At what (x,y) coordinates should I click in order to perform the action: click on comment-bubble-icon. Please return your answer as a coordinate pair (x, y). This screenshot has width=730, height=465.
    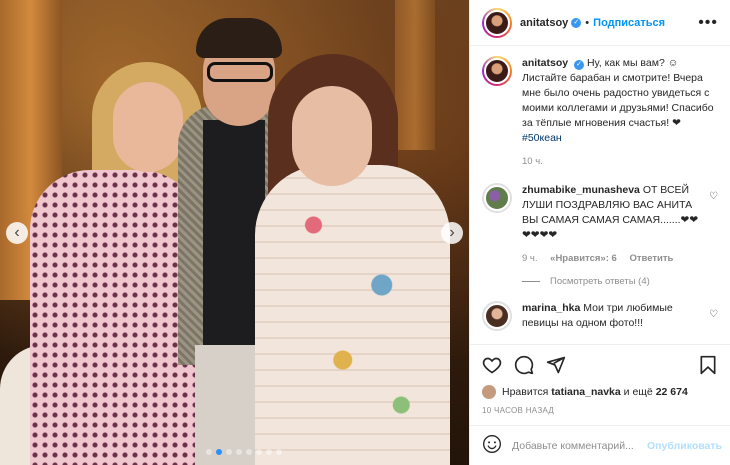
    Looking at the image, I should click on (524, 365).